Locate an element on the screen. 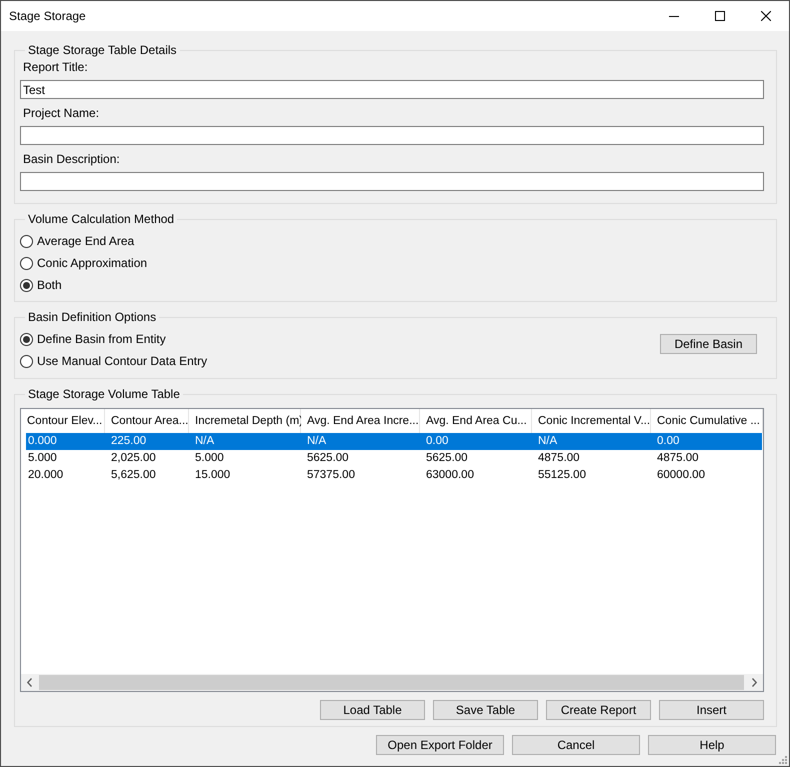 The image size is (790, 767). define-basin-button: Define Basin is located at coordinates (708, 344).